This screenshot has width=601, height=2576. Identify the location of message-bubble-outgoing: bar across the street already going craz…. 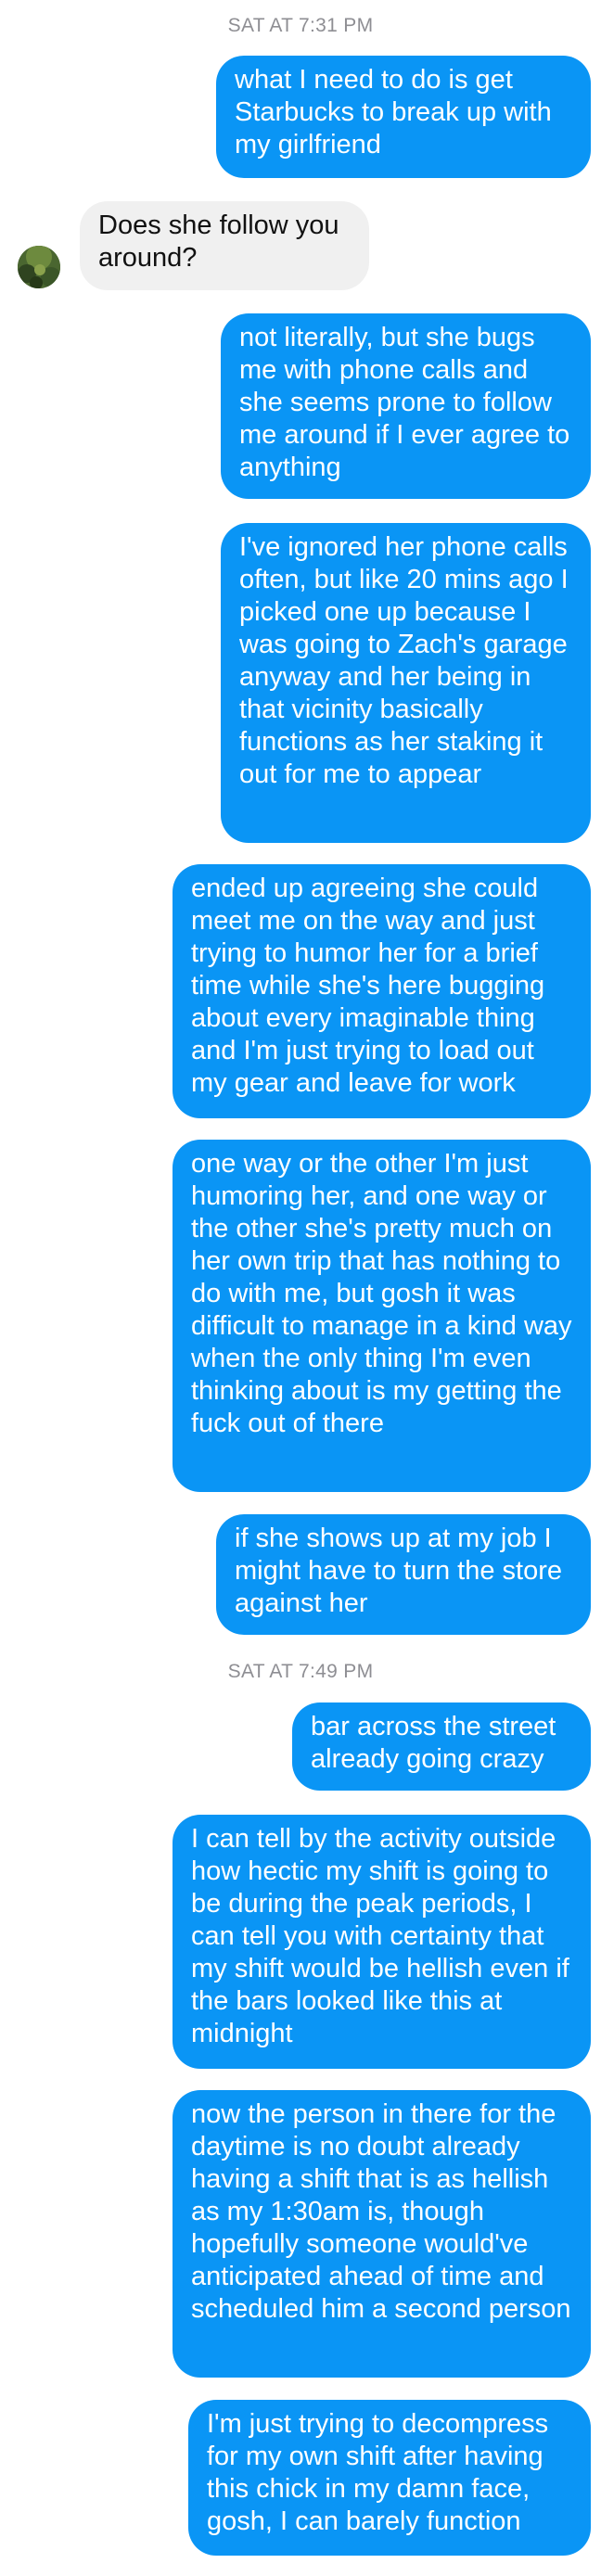
(441, 1746).